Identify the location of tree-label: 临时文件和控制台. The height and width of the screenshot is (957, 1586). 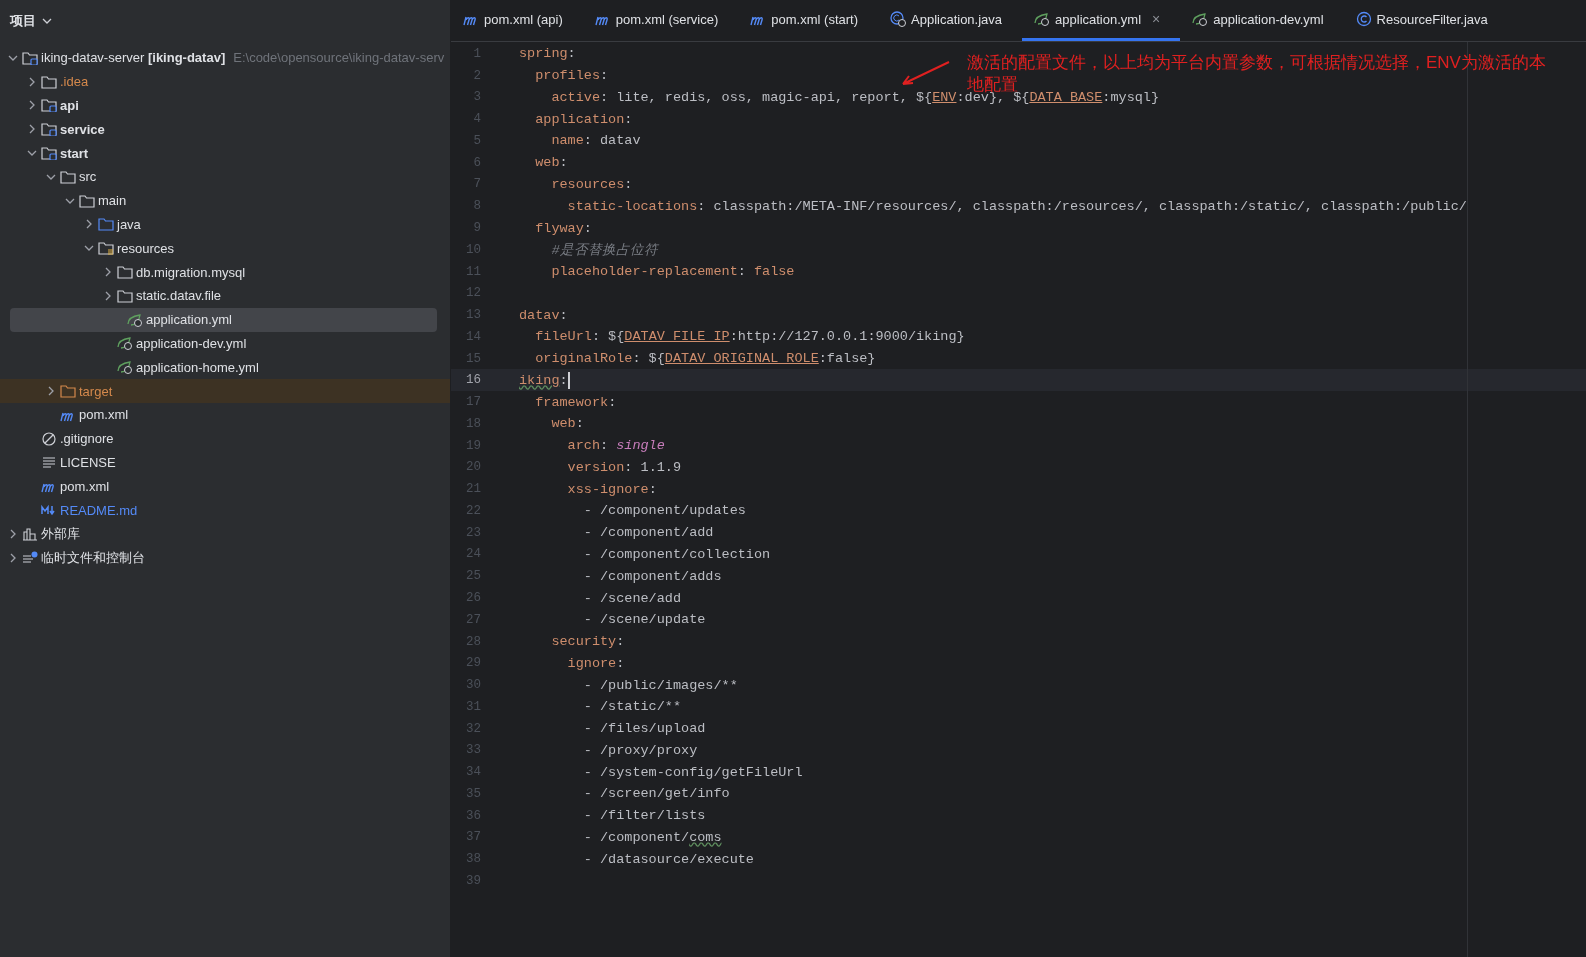
(93, 557).